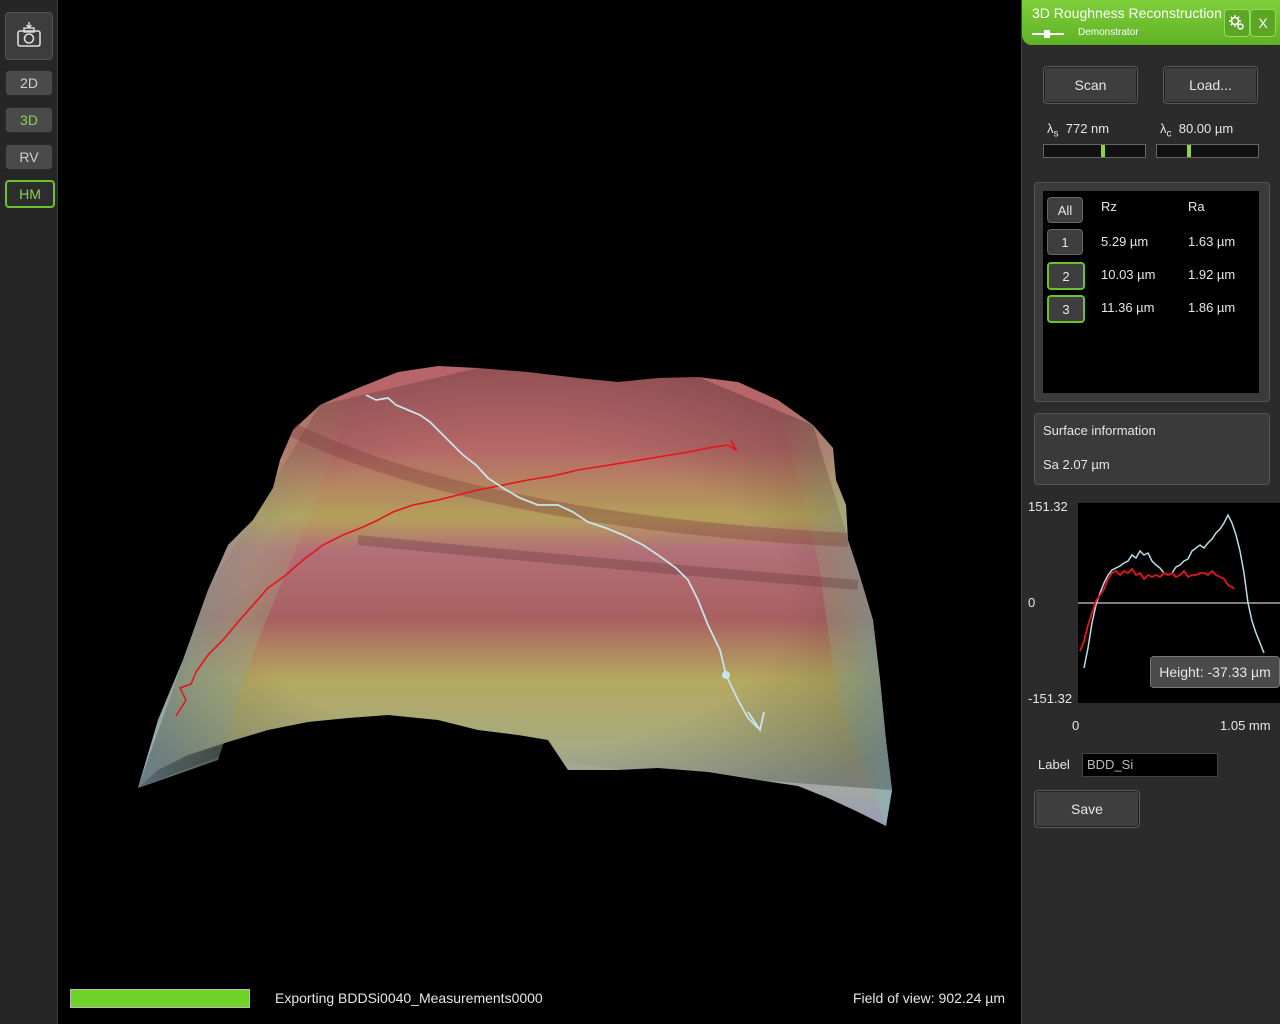 The image size is (1280, 1024). Describe the element at coordinates (1127, 13) in the screenshot. I see `app-title: 3D Roughness Reconstruction` at that location.